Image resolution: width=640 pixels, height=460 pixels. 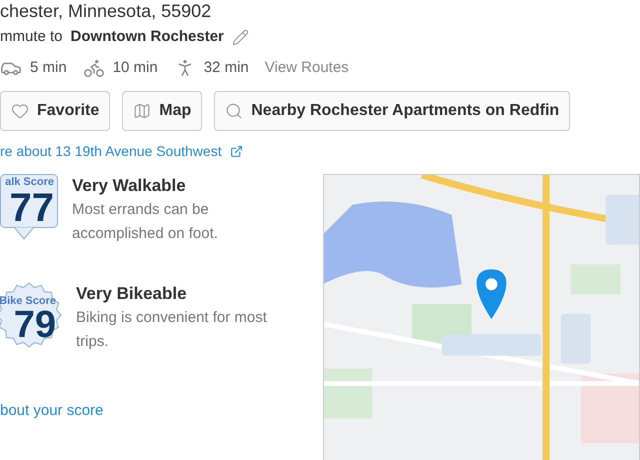 What do you see at coordinates (106, 11) in the screenshot?
I see `address-text: chester, Minnesota, 55902` at bounding box center [106, 11].